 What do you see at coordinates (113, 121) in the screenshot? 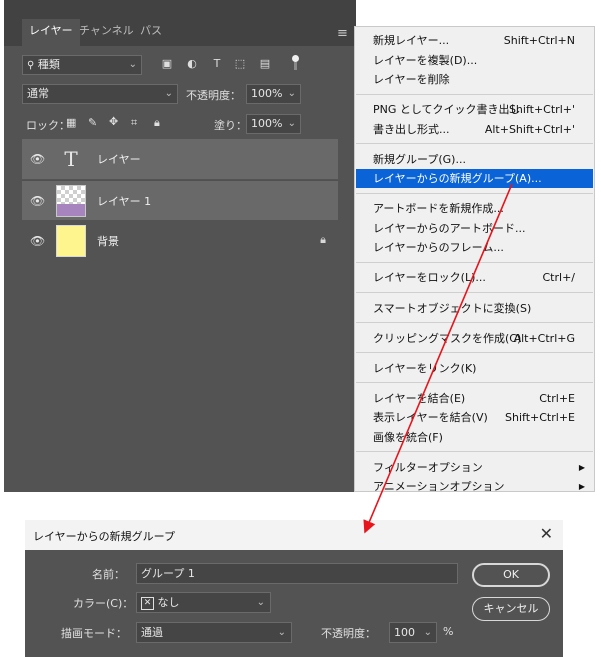
I see `lock-position-icon: ✥` at bounding box center [113, 121].